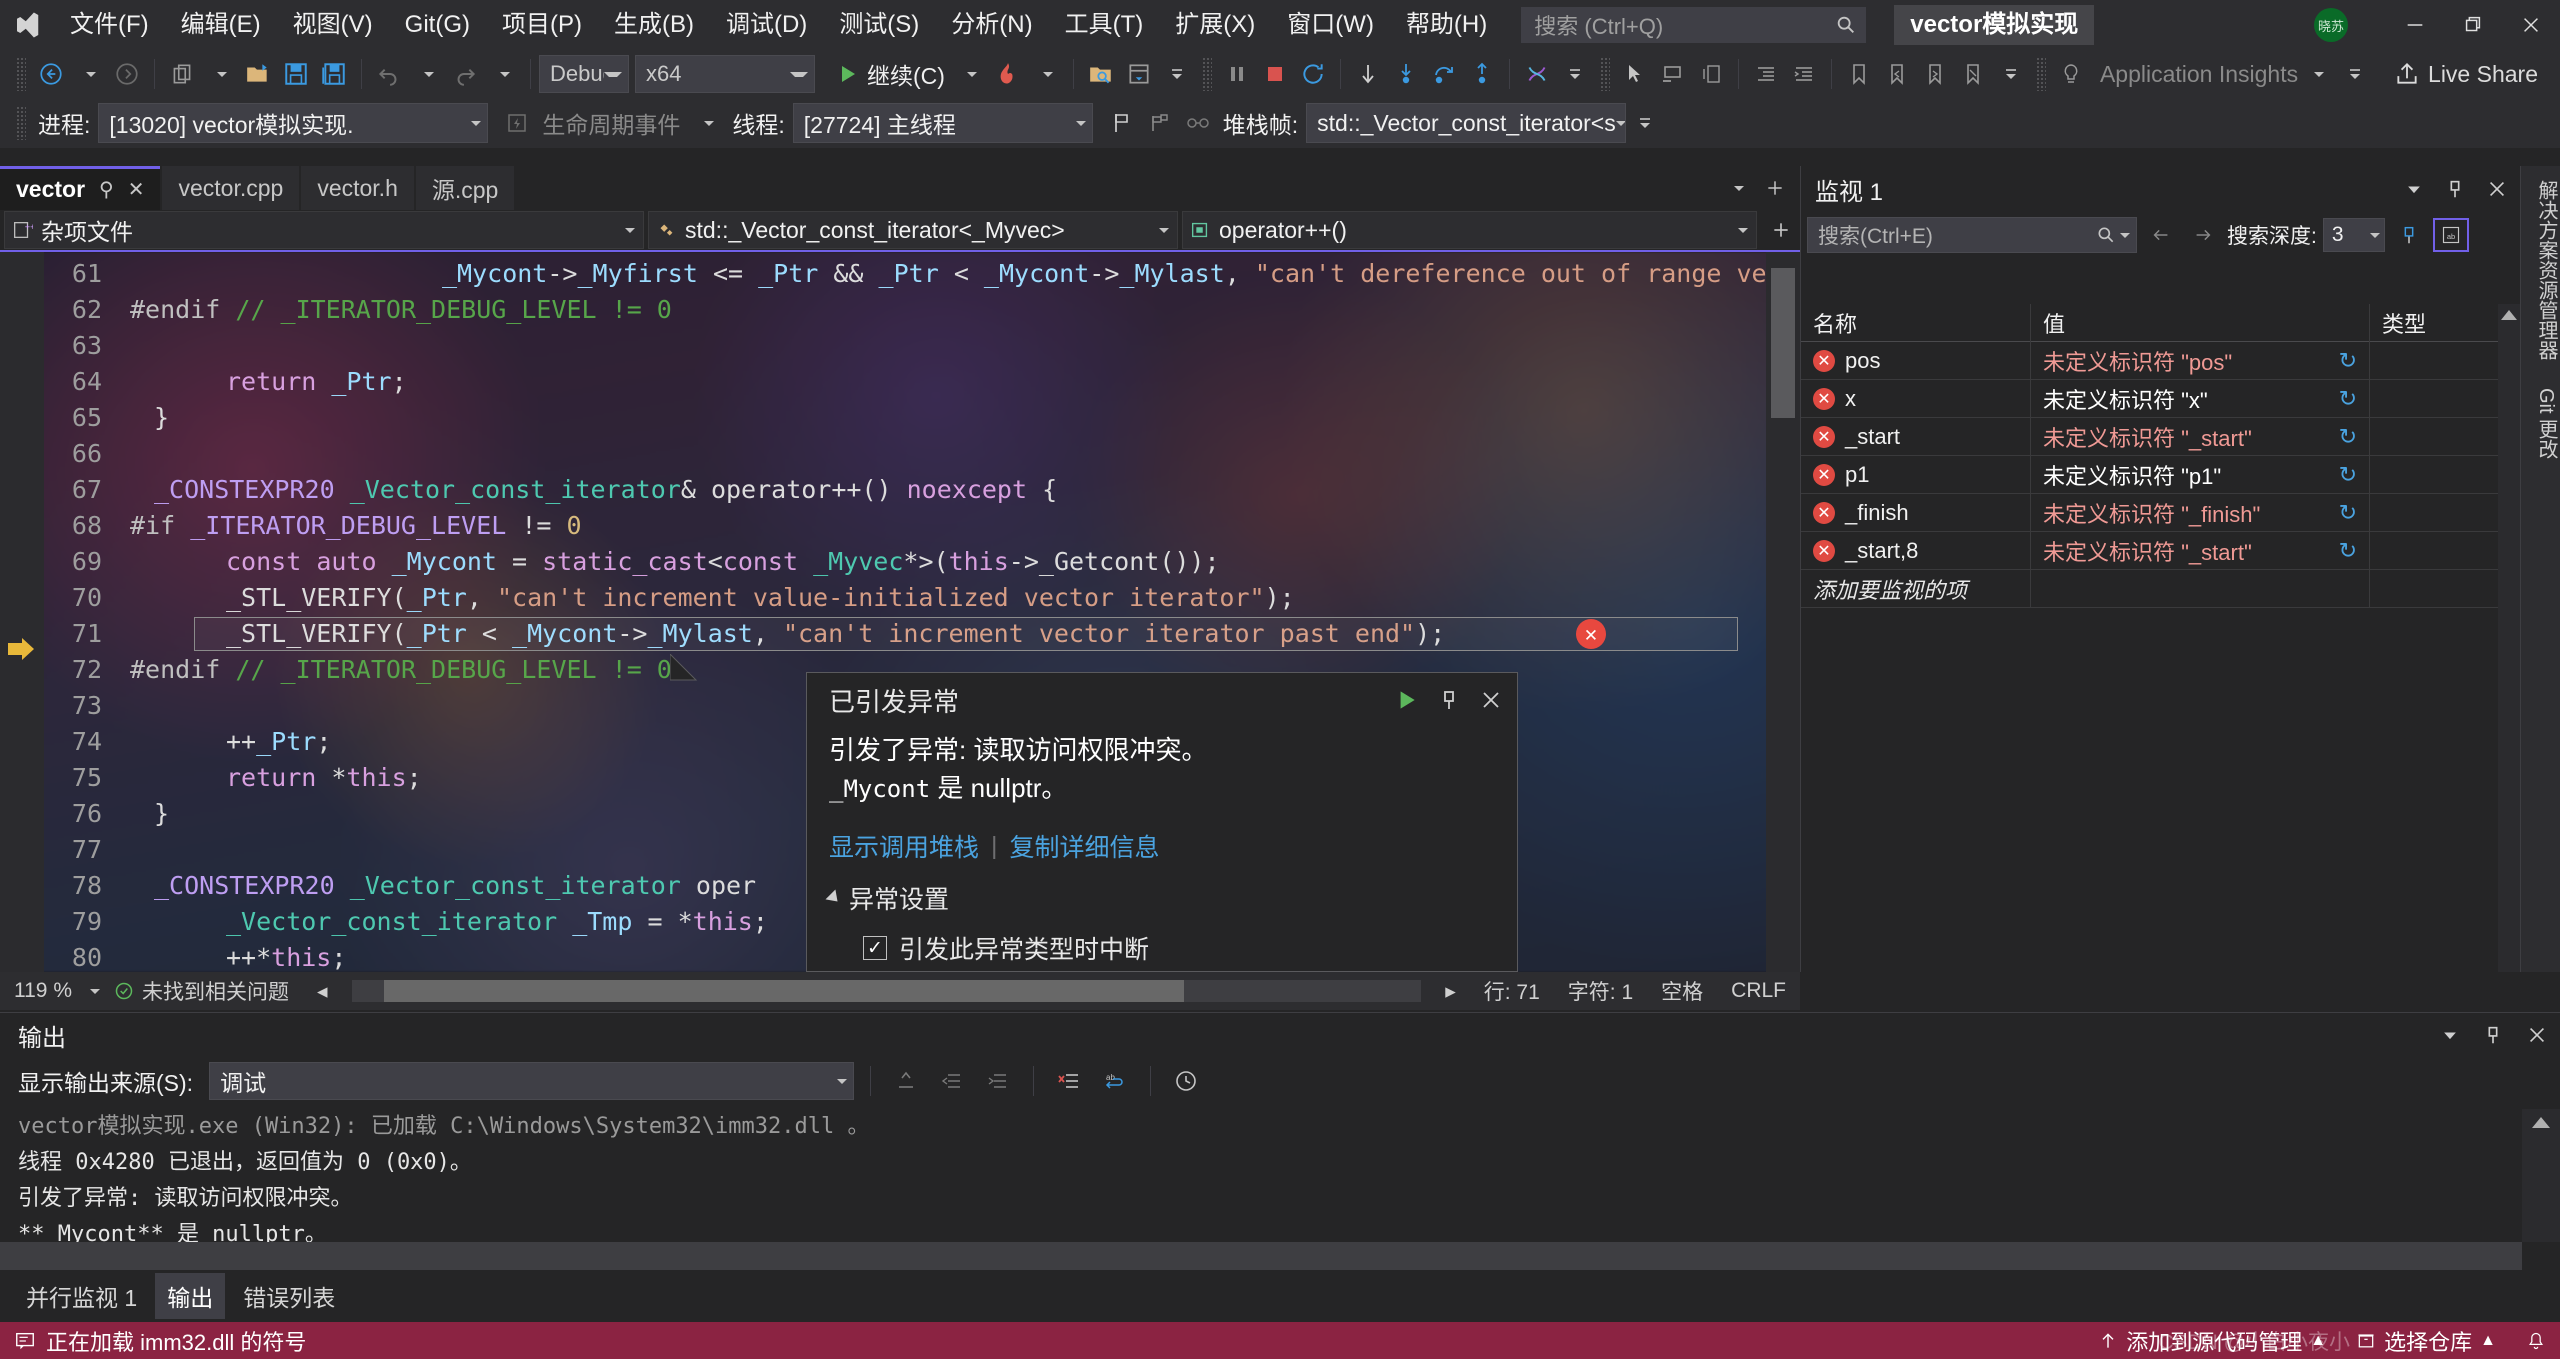 Image resolution: width=2560 pixels, height=1359 pixels. I want to click on close-icon-watch, so click(2497, 189).